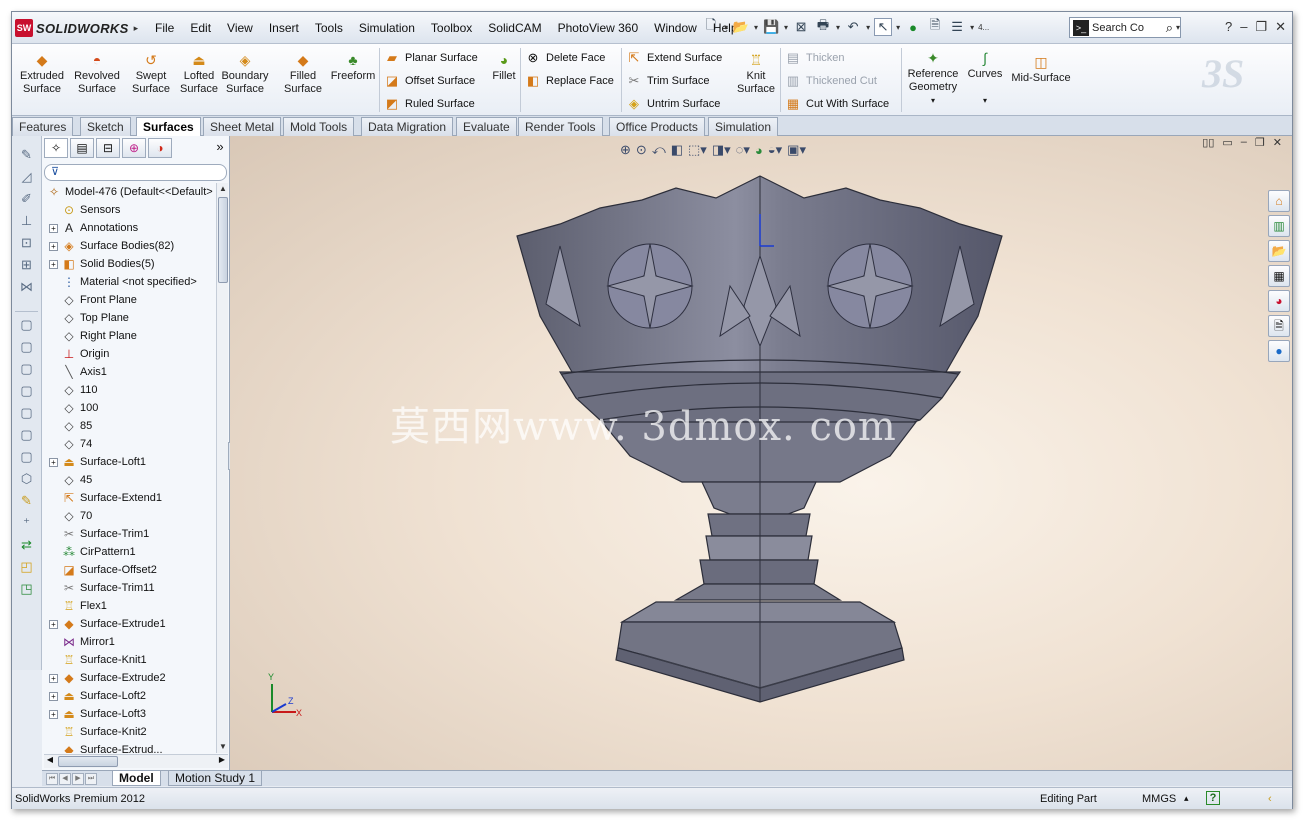  Describe the element at coordinates (913, 27) in the screenshot. I see `rebuild-icon: ●` at that location.